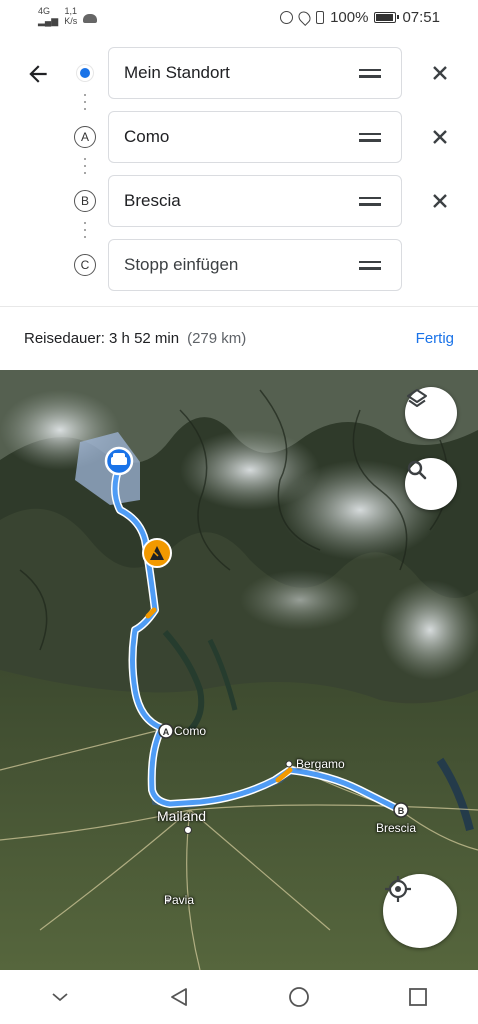  What do you see at coordinates (305, 17) in the screenshot?
I see `location-icon` at bounding box center [305, 17].